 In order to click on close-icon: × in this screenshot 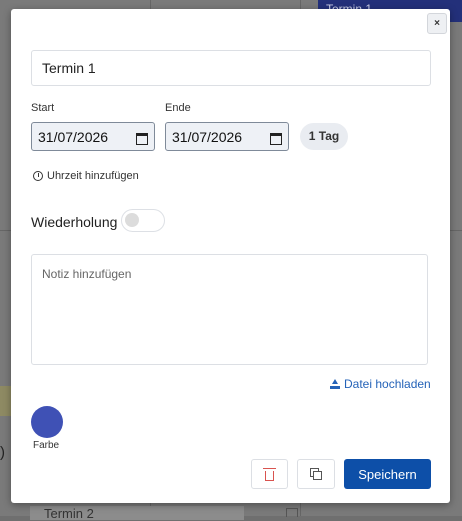, I will do `click(437, 23)`.